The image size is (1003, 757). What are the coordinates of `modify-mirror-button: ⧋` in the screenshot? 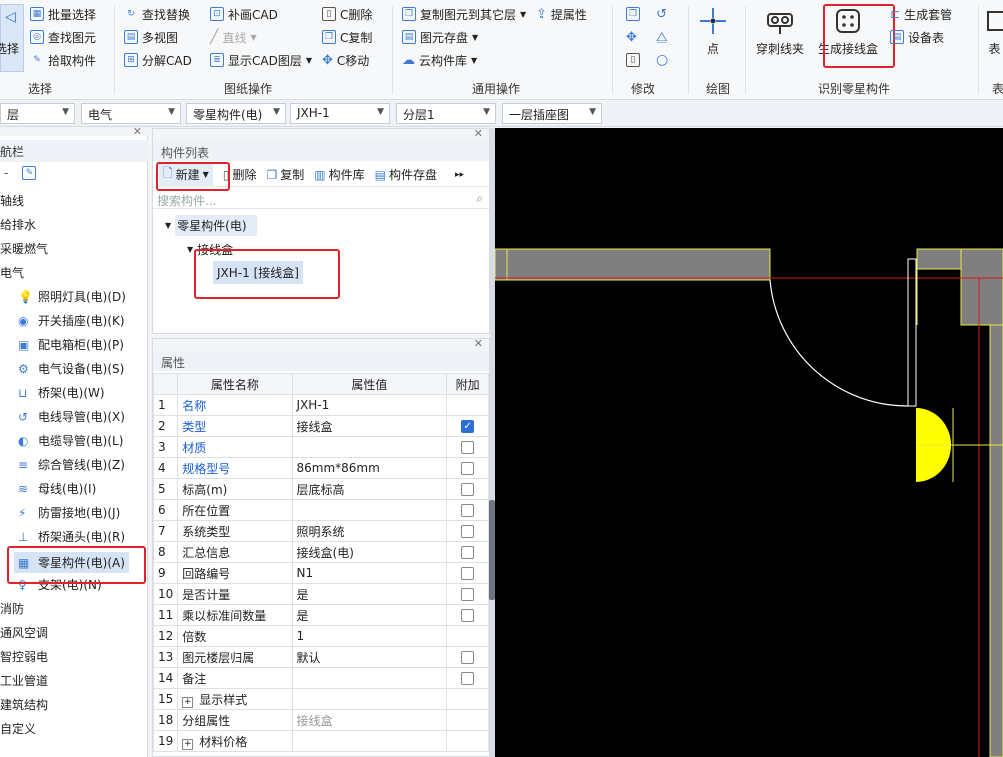 It's located at (662, 37).